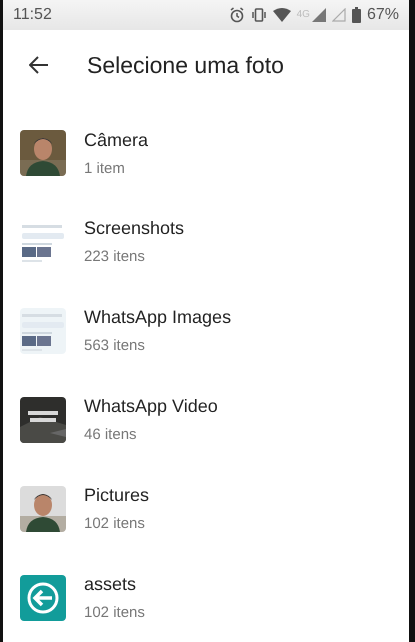 This screenshot has height=642, width=415. What do you see at coordinates (236, 14) in the screenshot?
I see `alarm-icon` at bounding box center [236, 14].